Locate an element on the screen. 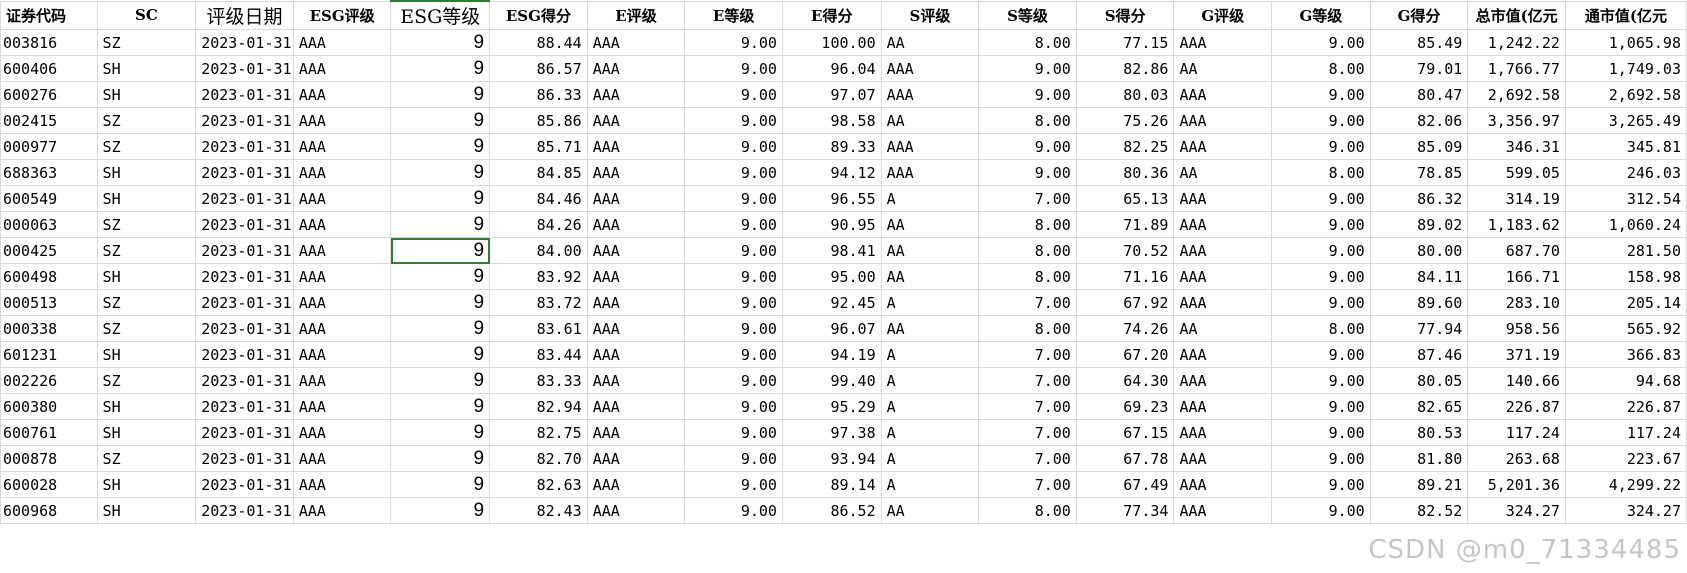 This screenshot has height=573, width=1687. cell-e-score: 96.04 is located at coordinates (831, 68).